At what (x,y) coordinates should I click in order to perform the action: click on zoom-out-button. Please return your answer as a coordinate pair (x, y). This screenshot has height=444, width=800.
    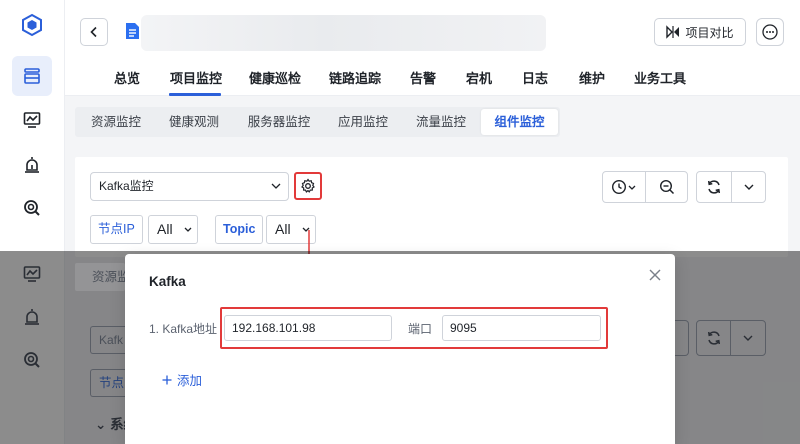
    Looking at the image, I should click on (666, 187).